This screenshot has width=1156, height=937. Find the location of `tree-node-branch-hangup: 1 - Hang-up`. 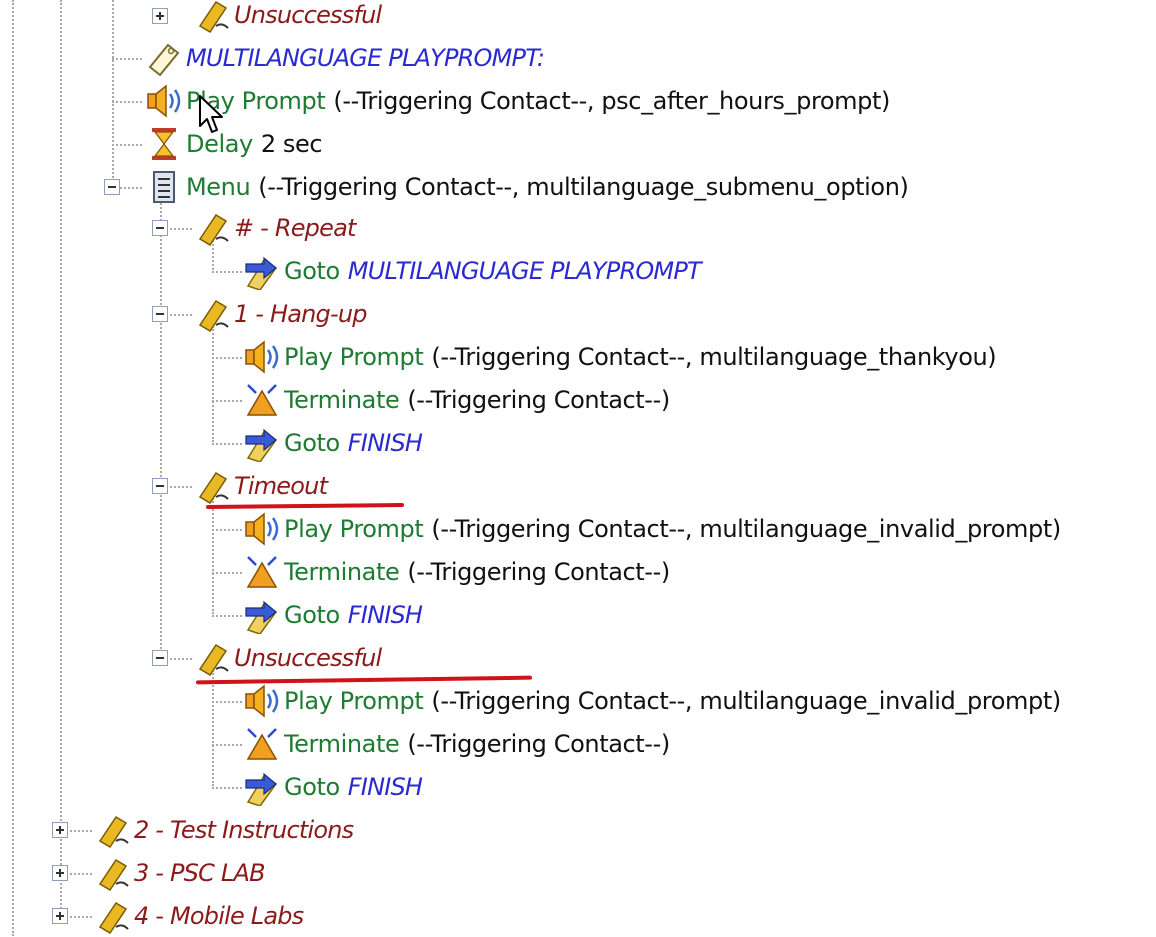

tree-node-branch-hangup: 1 - Hang-up is located at coordinates (280, 314).